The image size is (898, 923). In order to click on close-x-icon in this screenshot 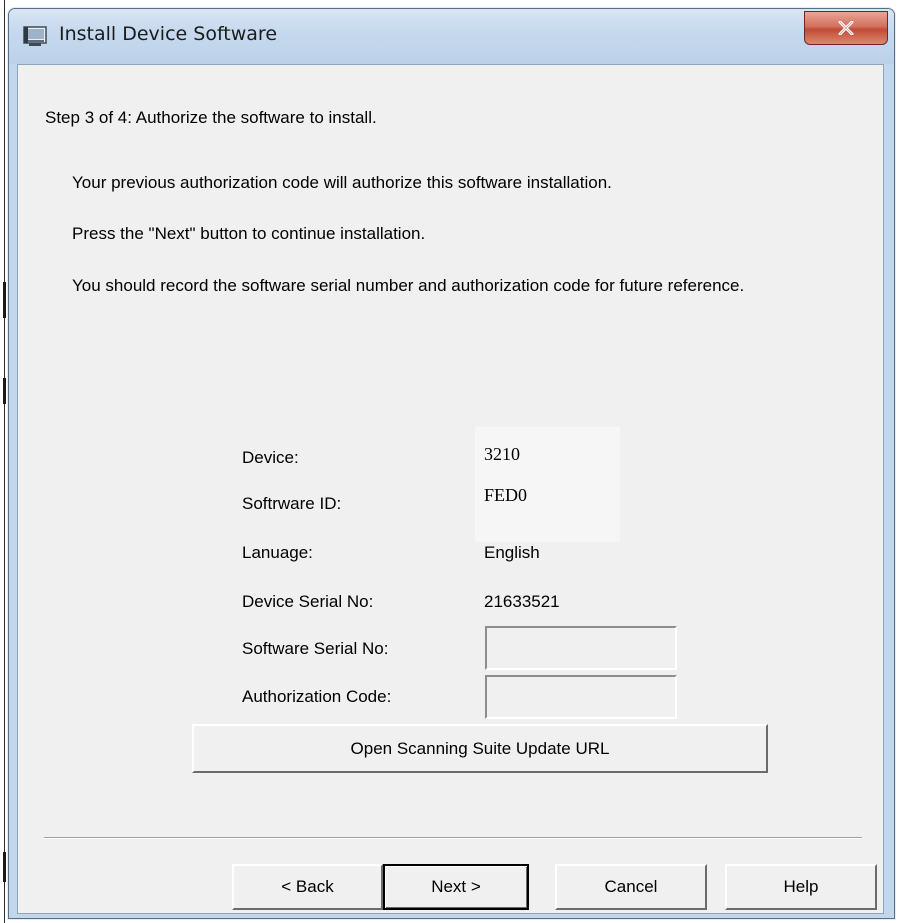, I will do `click(846, 28)`.